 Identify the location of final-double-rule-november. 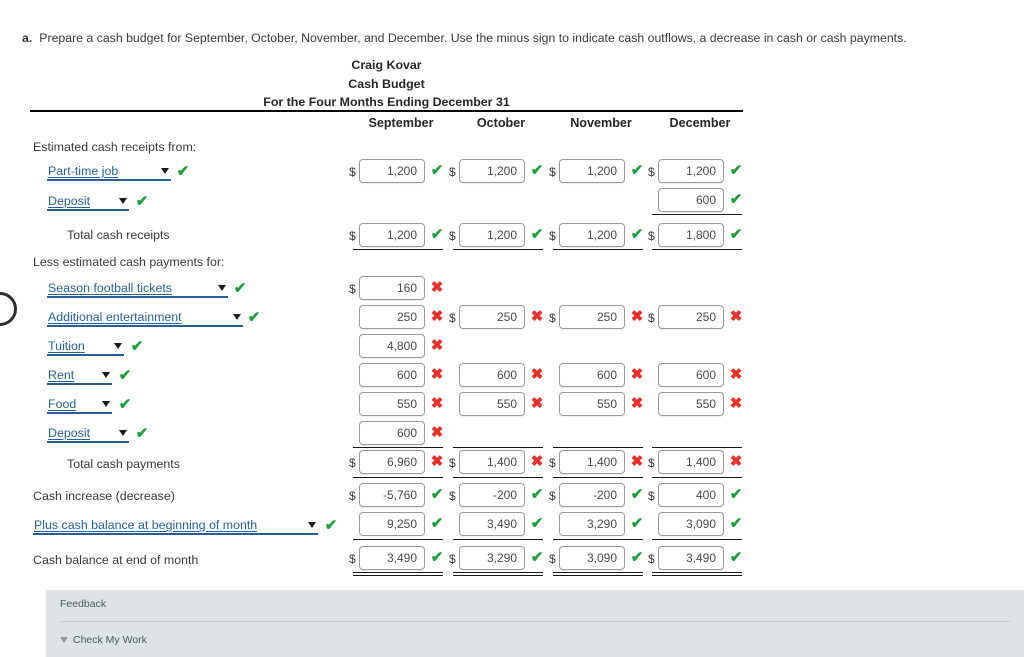
(598, 574).